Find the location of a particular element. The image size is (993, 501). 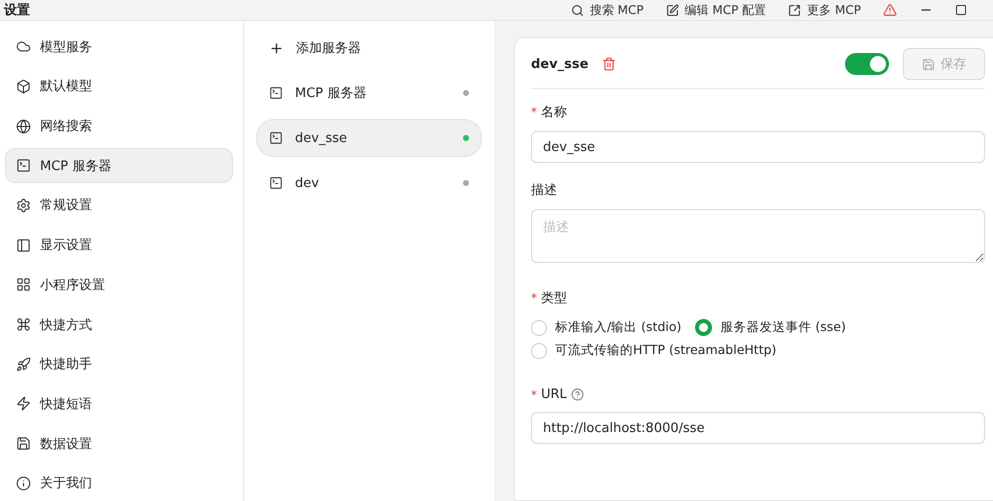

command-icon is located at coordinates (23, 324).